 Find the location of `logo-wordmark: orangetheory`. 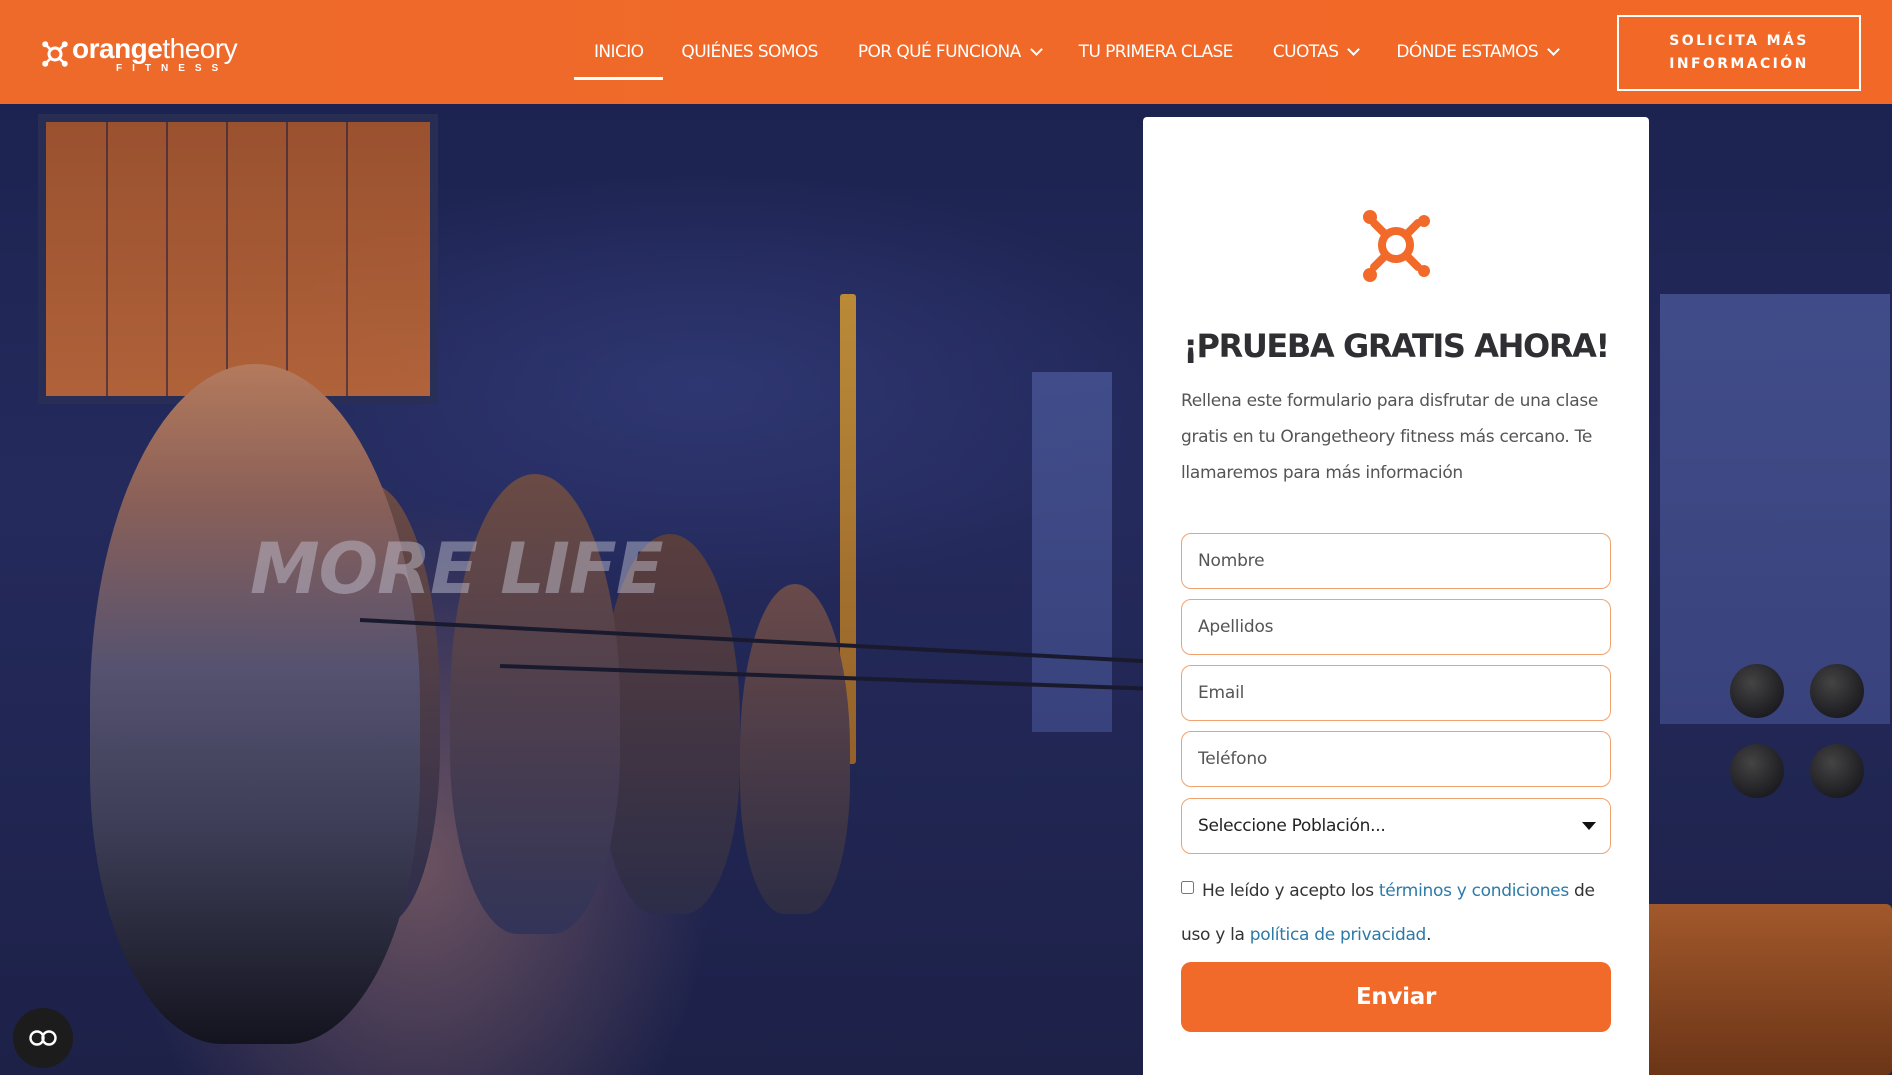

logo-wordmark: orangetheory is located at coordinates (155, 48).